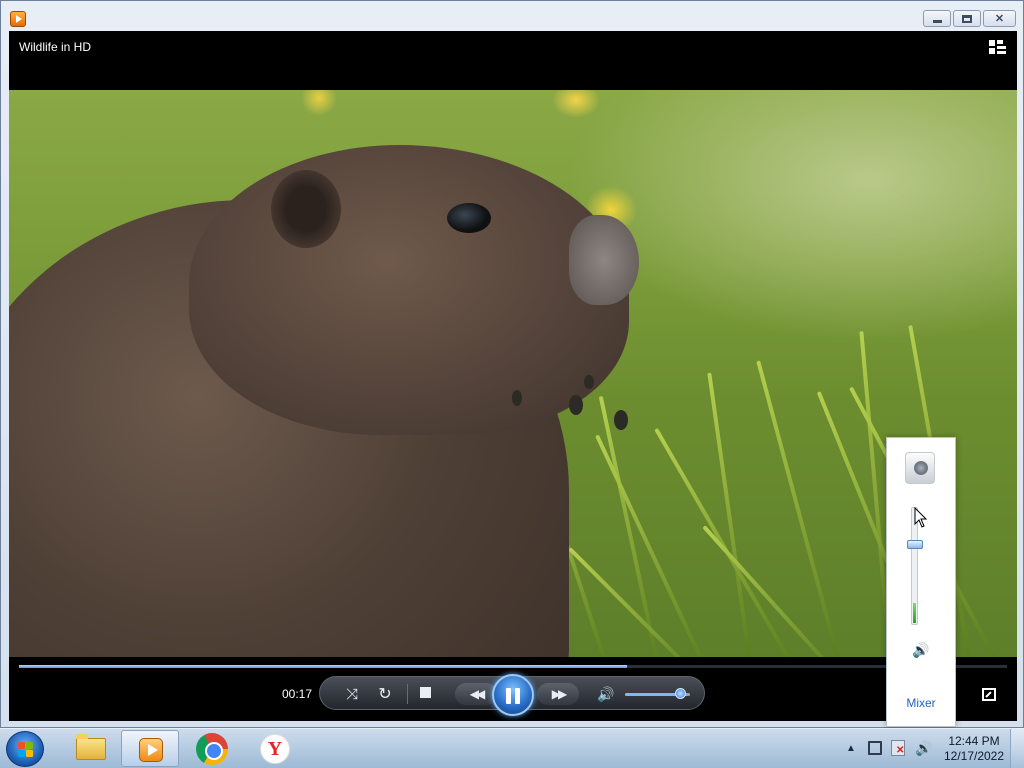 This screenshot has height=768, width=1024. Describe the element at coordinates (923, 748) in the screenshot. I see `volume-tray-icon: 🔊` at that location.